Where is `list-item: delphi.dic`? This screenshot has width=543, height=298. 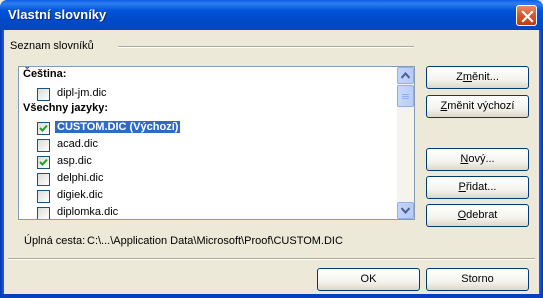
list-item: delphi.dic is located at coordinates (208, 178).